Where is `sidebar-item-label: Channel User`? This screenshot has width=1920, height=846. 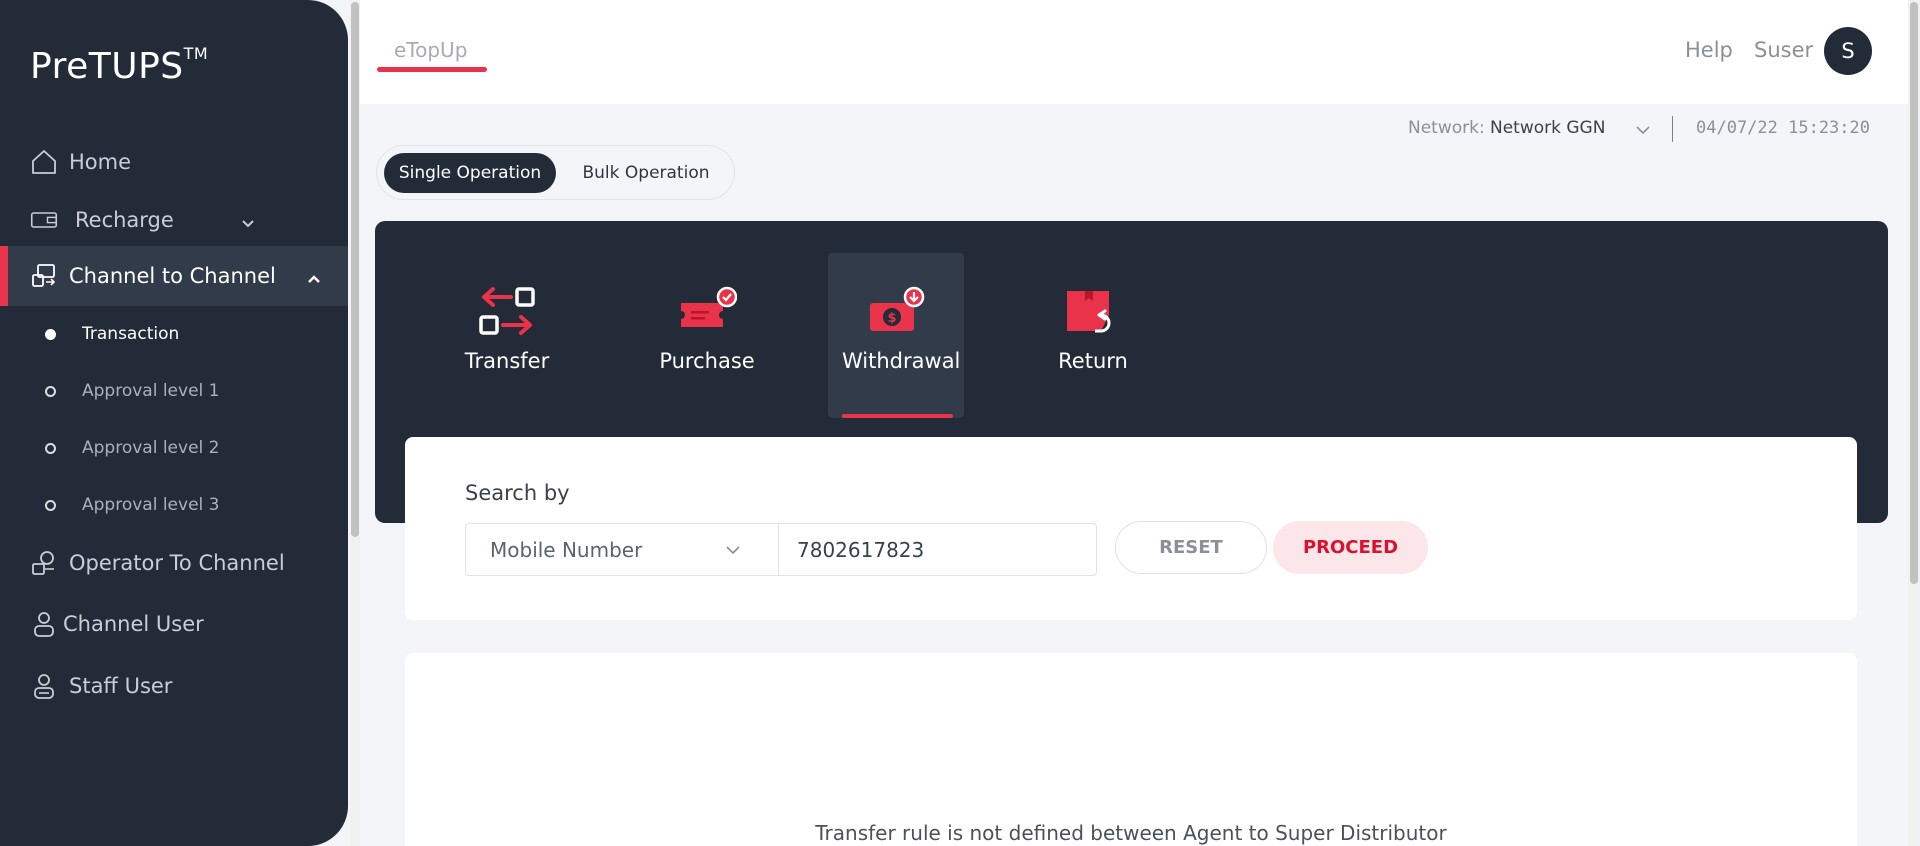 sidebar-item-label: Channel User is located at coordinates (133, 624).